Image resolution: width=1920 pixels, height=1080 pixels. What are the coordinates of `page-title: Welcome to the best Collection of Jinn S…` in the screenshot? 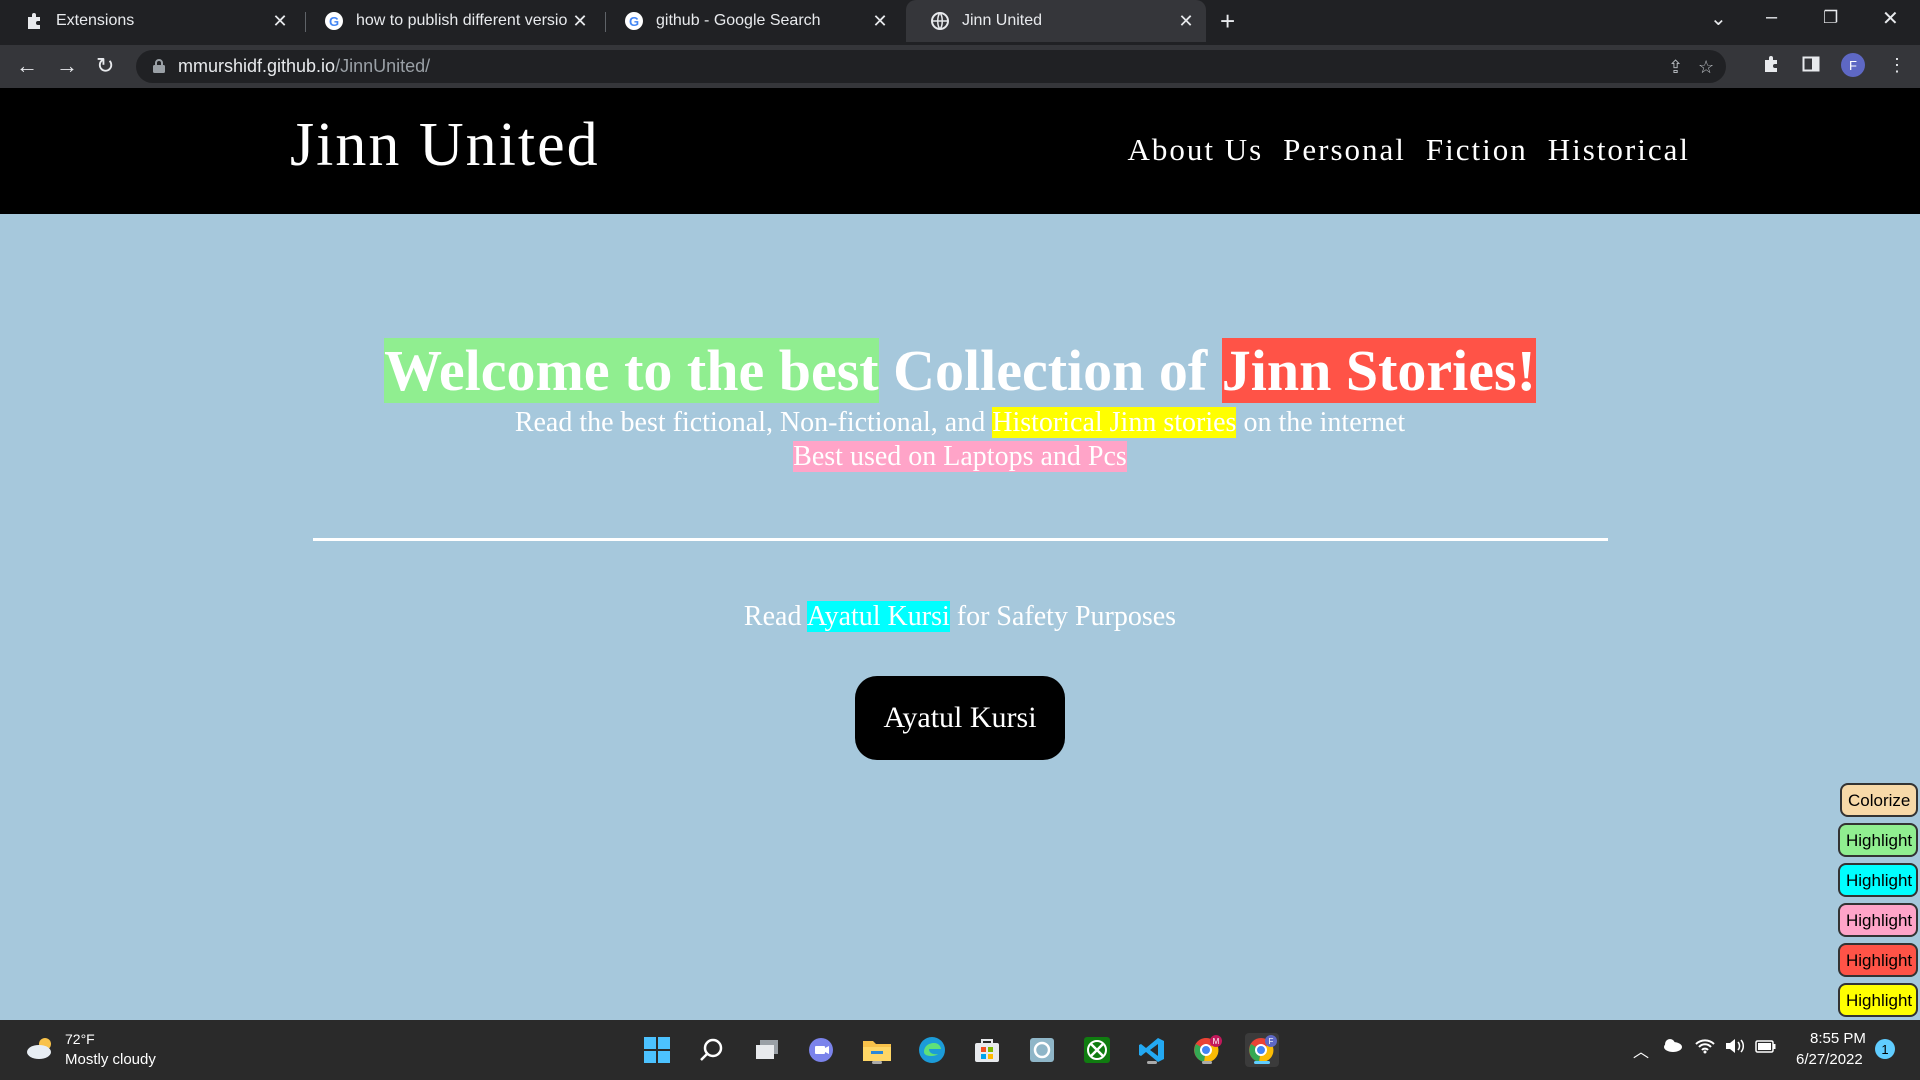 It's located at (960, 371).